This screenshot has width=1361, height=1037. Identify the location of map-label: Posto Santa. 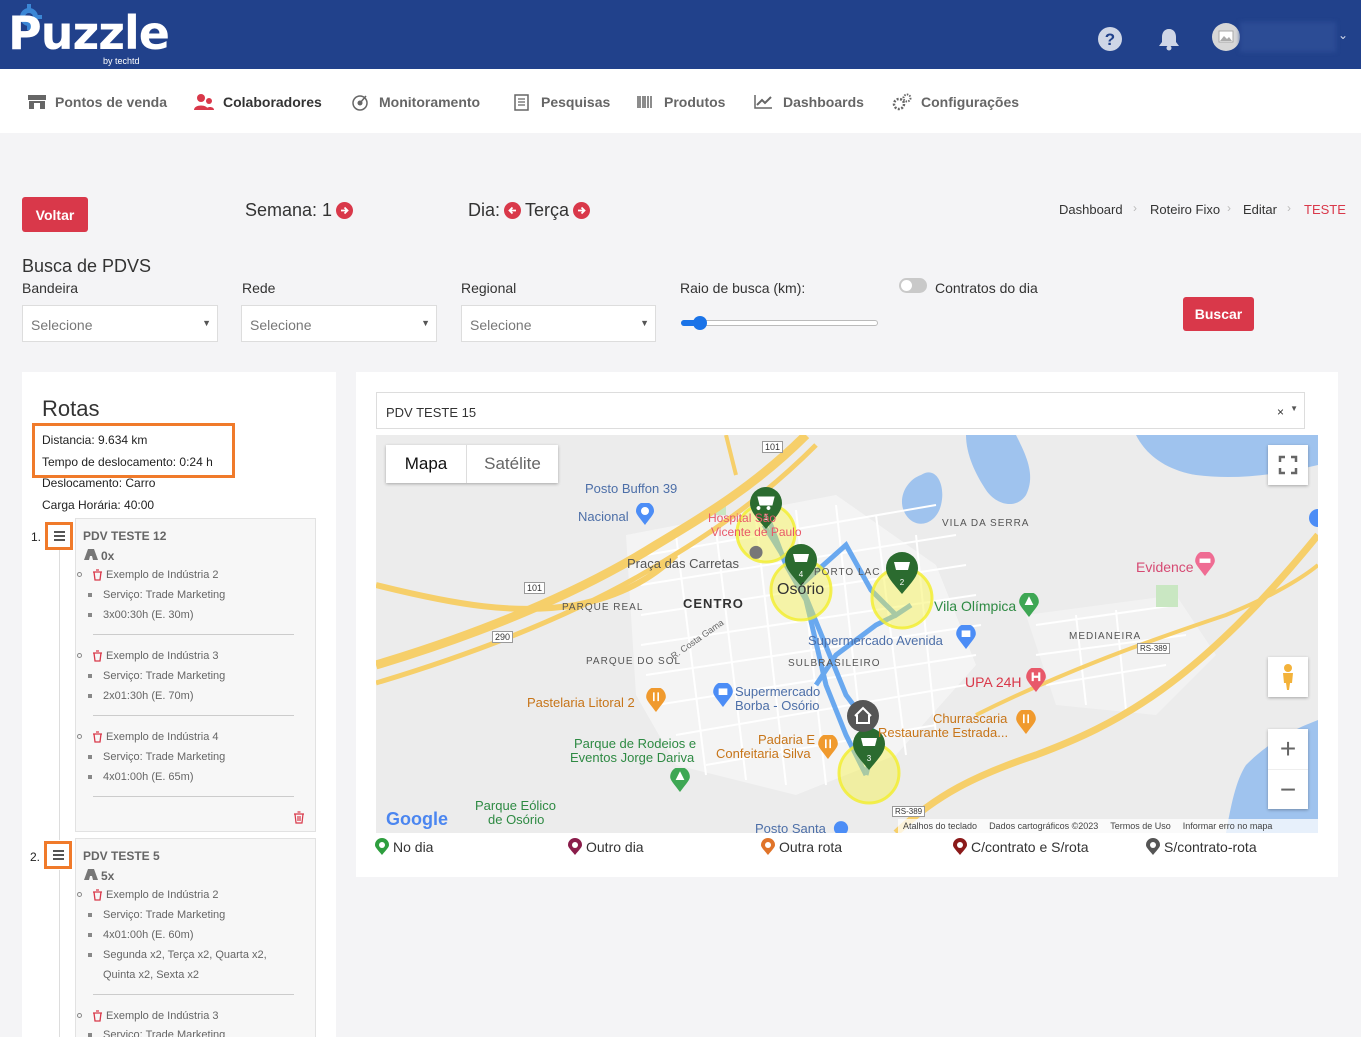
(790, 827).